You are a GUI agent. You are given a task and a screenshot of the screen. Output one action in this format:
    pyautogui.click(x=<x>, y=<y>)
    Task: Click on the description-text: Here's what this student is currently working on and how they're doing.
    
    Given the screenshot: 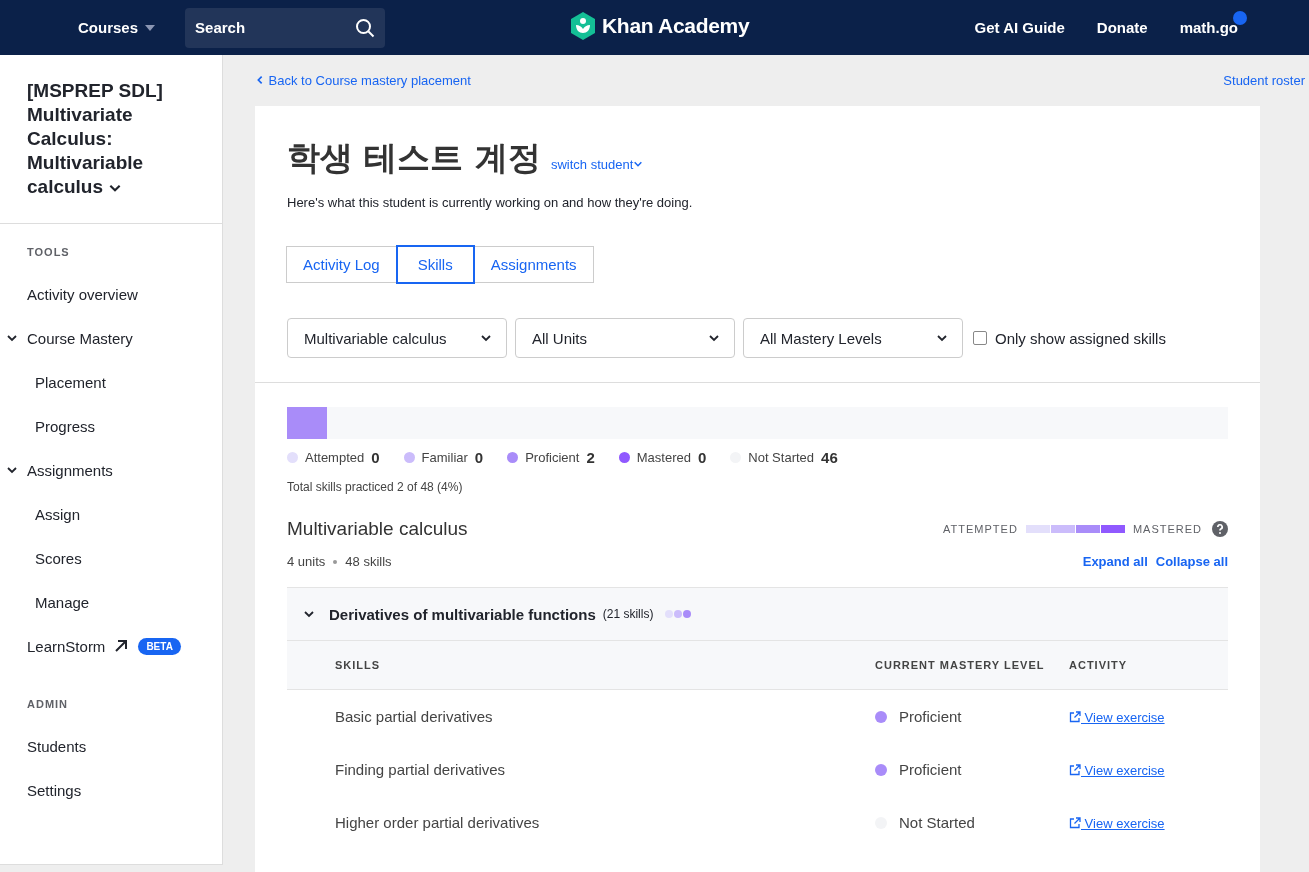 What is the action you would take?
    pyautogui.click(x=490, y=202)
    